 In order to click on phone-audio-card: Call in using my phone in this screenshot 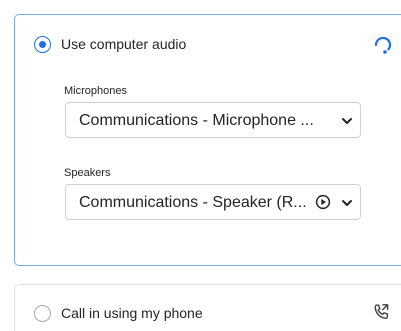, I will do `click(207, 307)`.